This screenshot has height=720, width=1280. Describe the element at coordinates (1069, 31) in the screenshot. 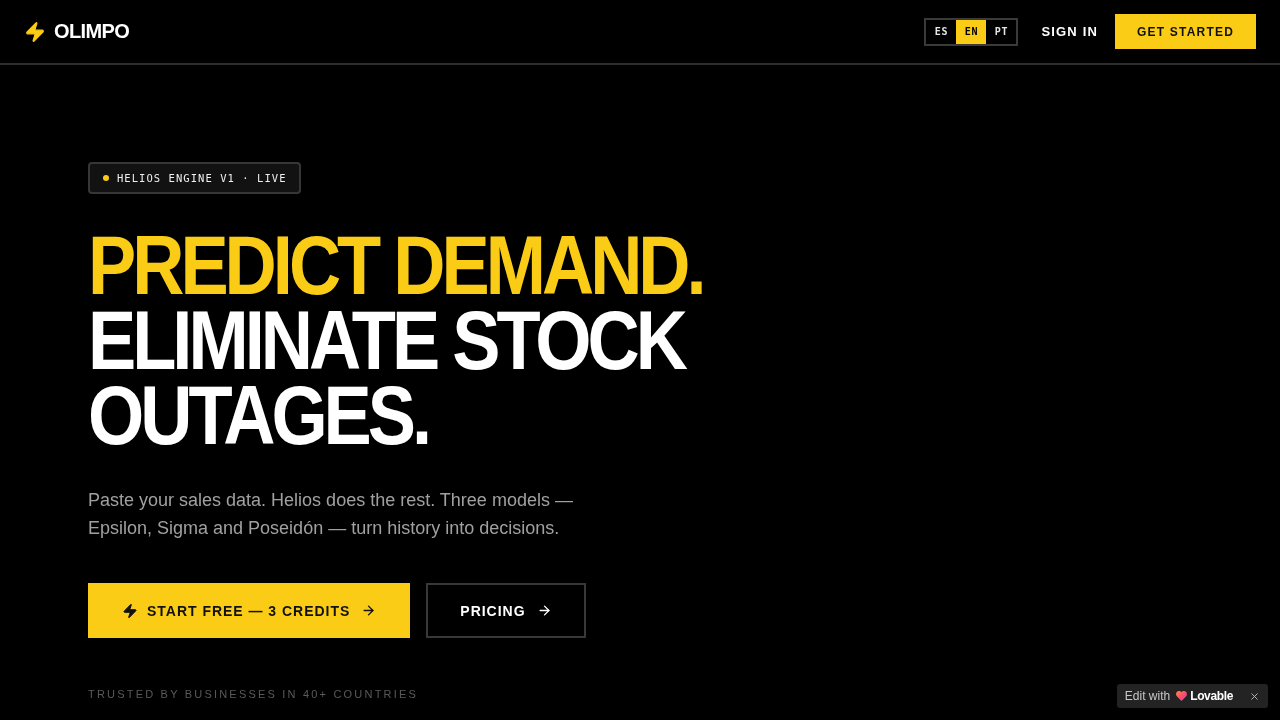

I see `sign-in-link: SIGN IN` at that location.